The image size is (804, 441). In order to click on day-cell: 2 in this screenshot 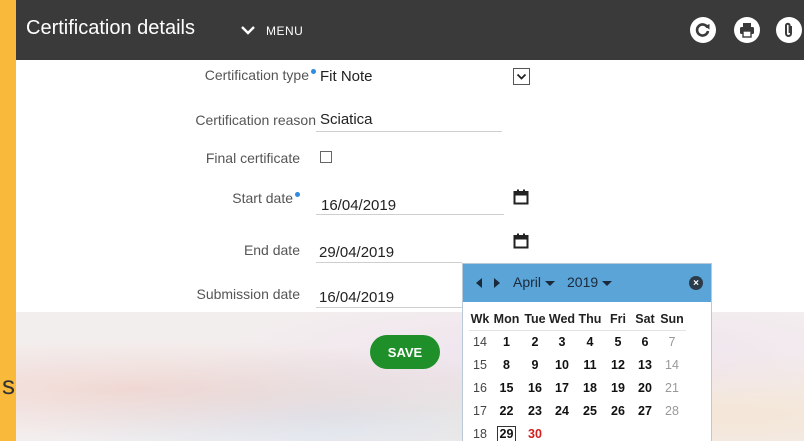, I will do `click(535, 341)`.